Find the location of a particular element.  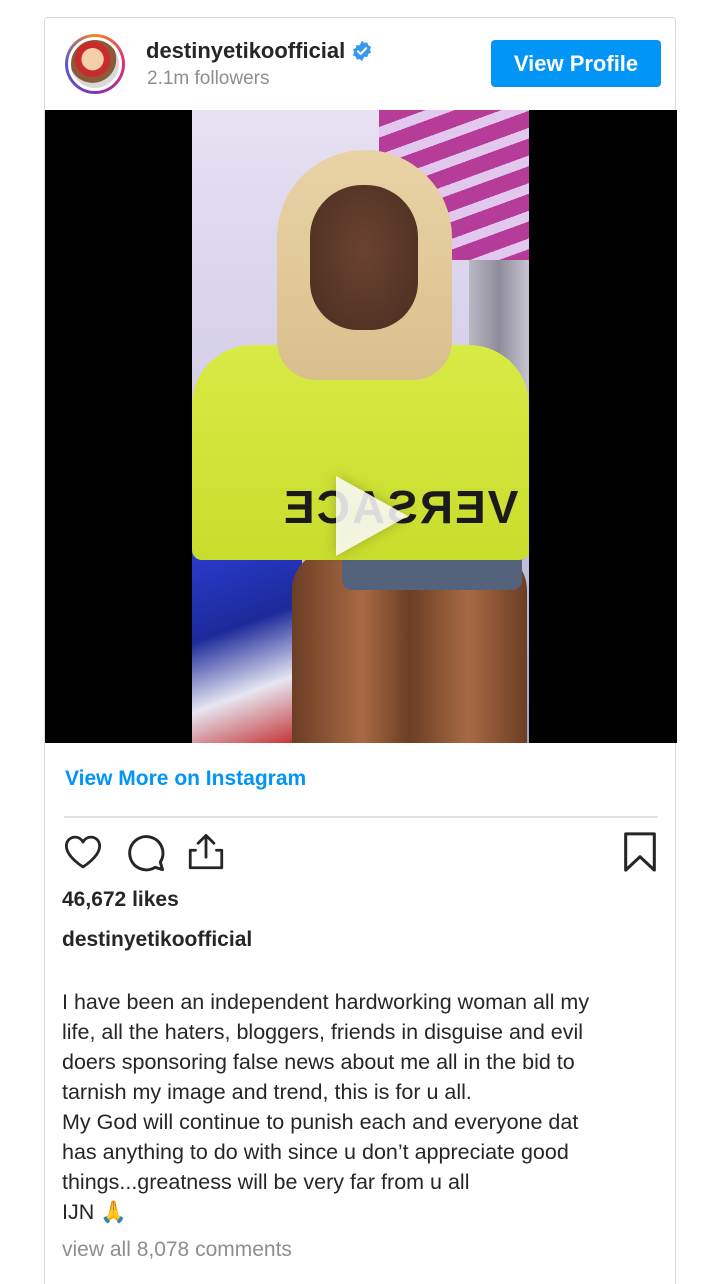

comment-icon is located at coordinates (145, 853).